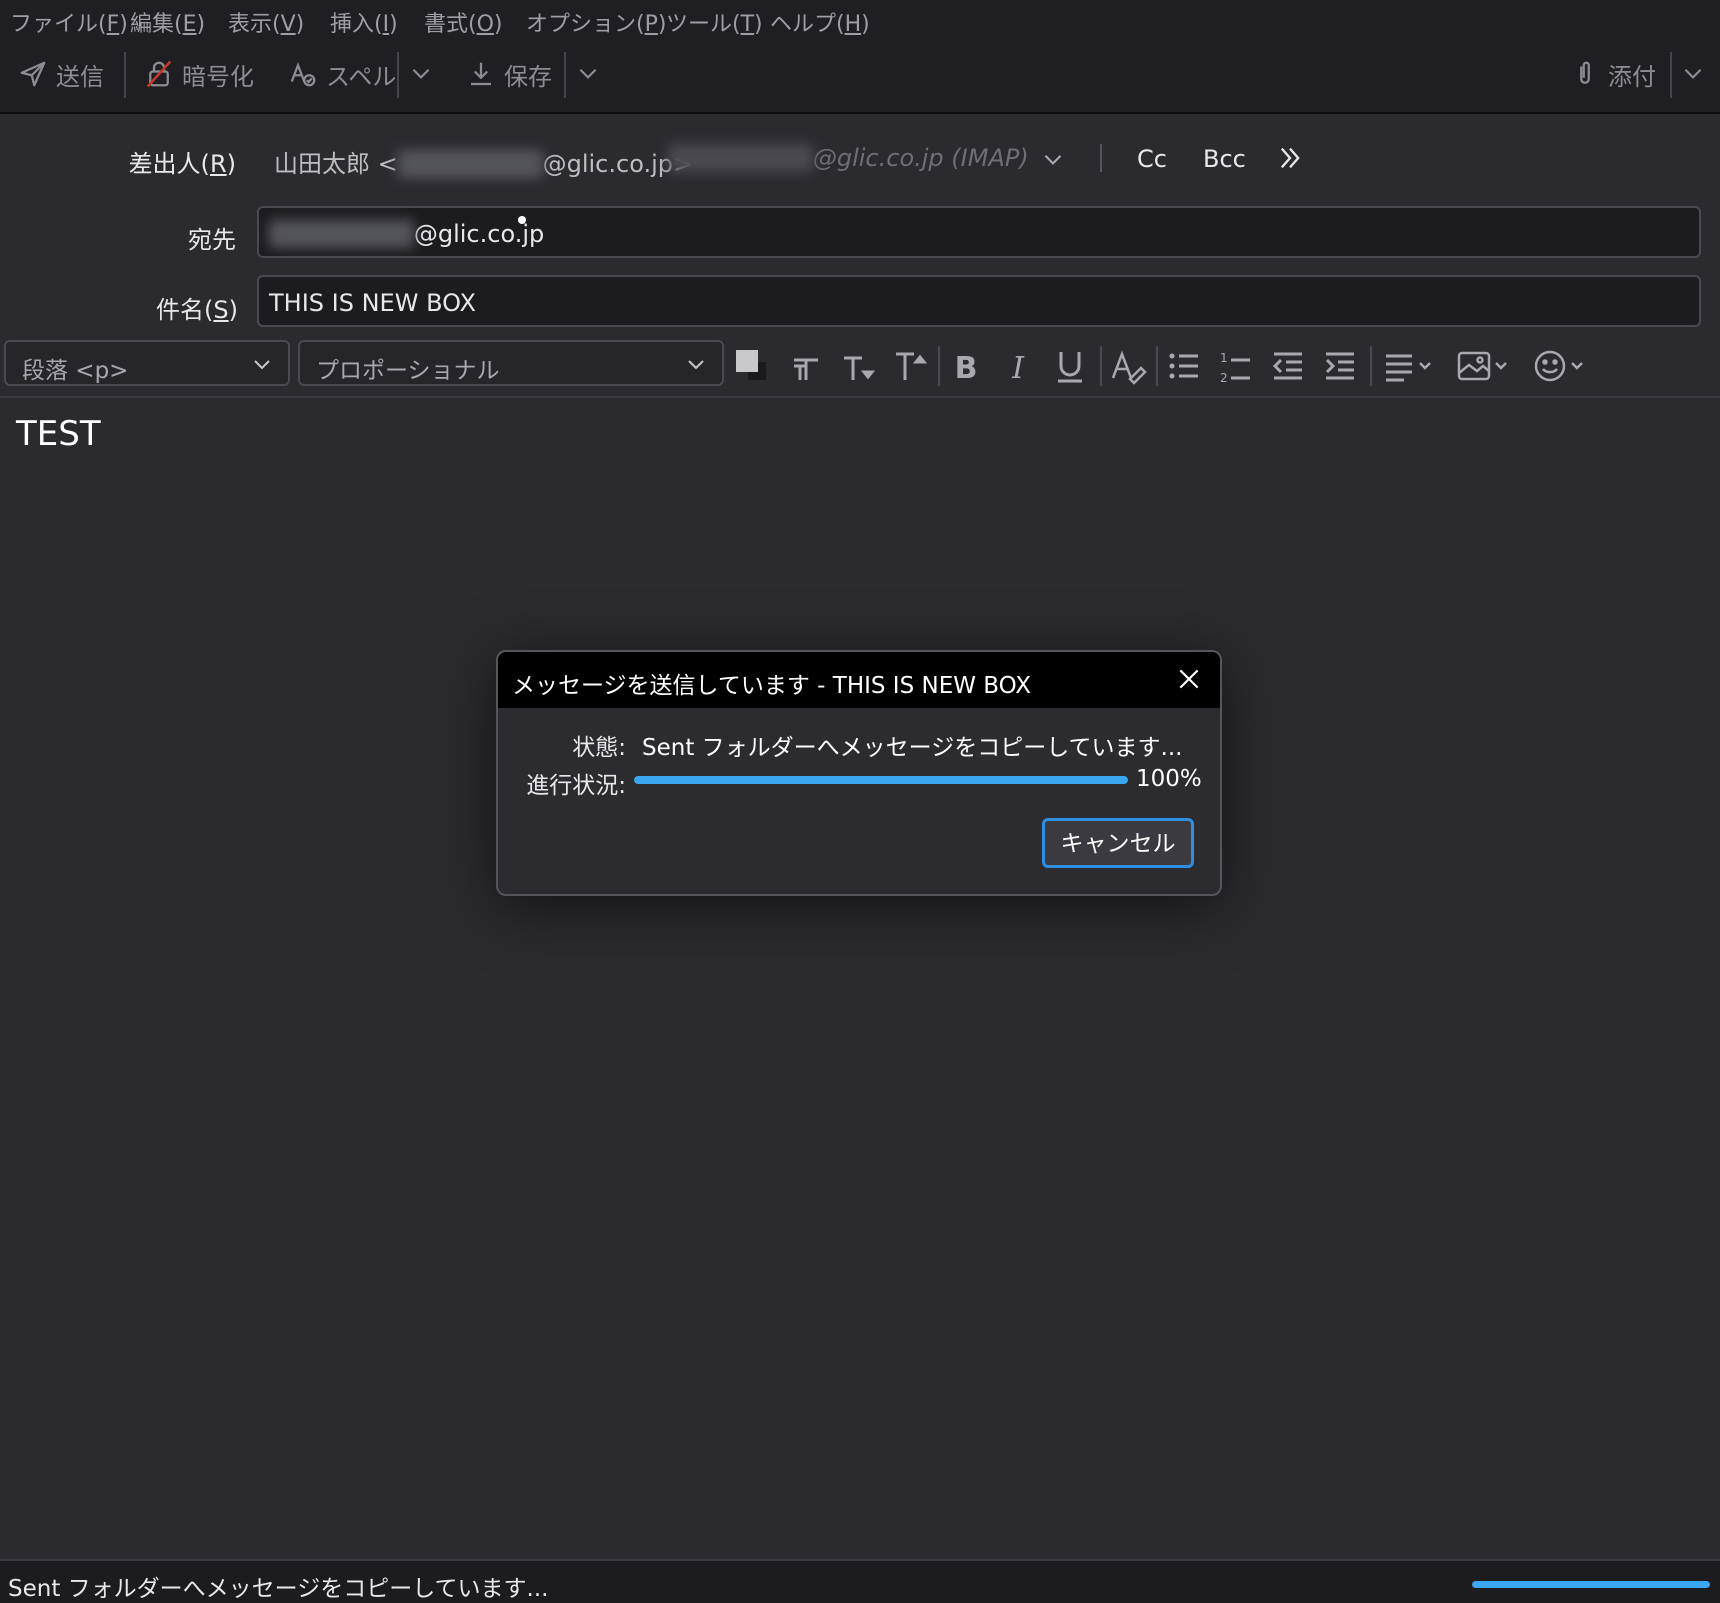 Image resolution: width=1720 pixels, height=1603 pixels. Describe the element at coordinates (1184, 366) in the screenshot. I see `bullet-list-icon` at that location.